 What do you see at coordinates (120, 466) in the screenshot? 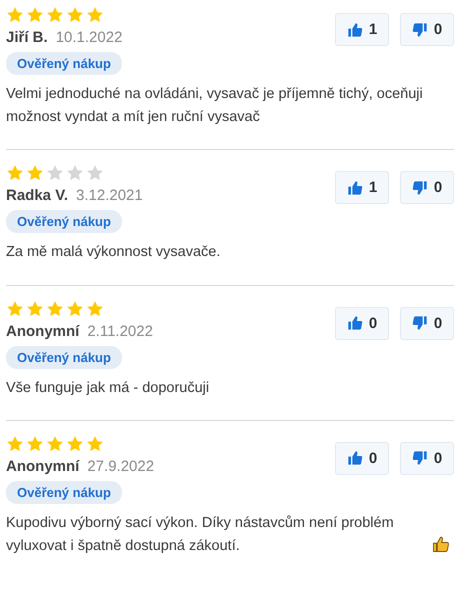
I see `review-date: 27.9.2022` at bounding box center [120, 466].